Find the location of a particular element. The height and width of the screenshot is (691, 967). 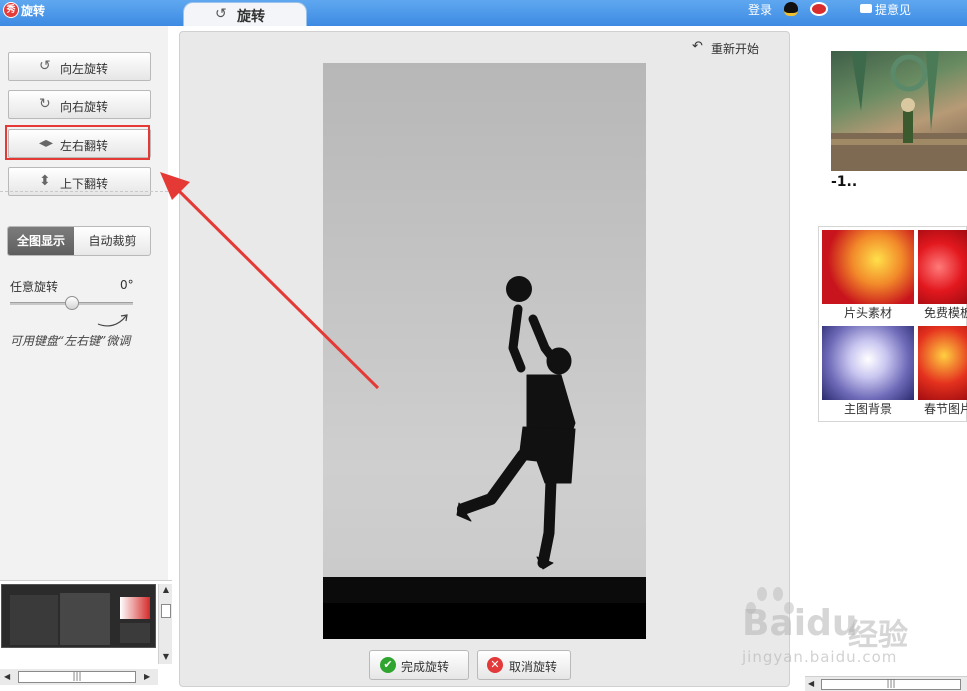

qq-icon is located at coordinates (791, 9).